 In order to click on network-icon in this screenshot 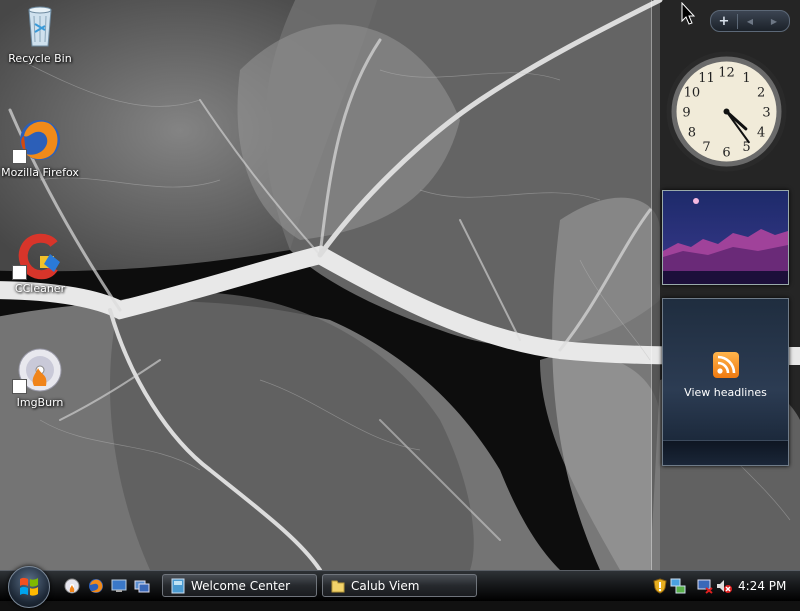, I will do `click(678, 586)`.